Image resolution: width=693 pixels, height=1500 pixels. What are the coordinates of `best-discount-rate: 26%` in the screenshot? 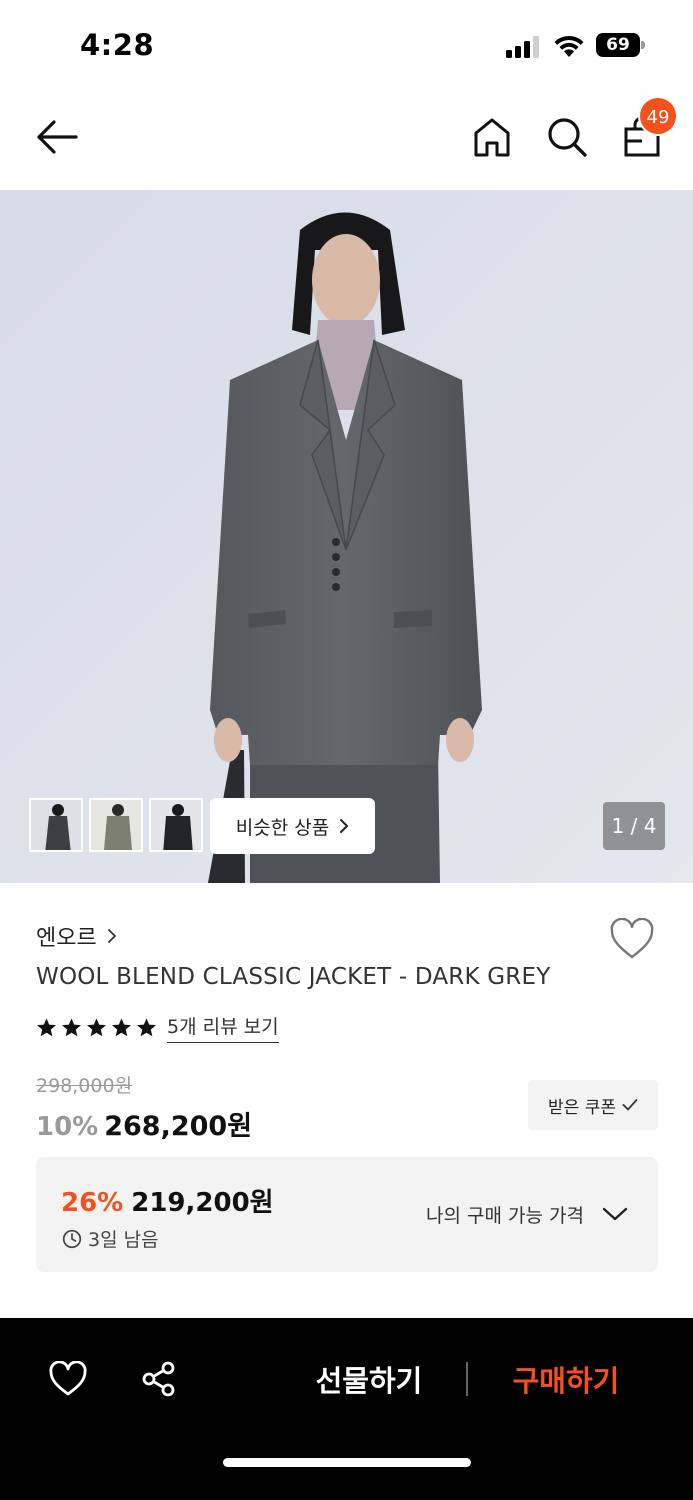 It's located at (92, 1203).